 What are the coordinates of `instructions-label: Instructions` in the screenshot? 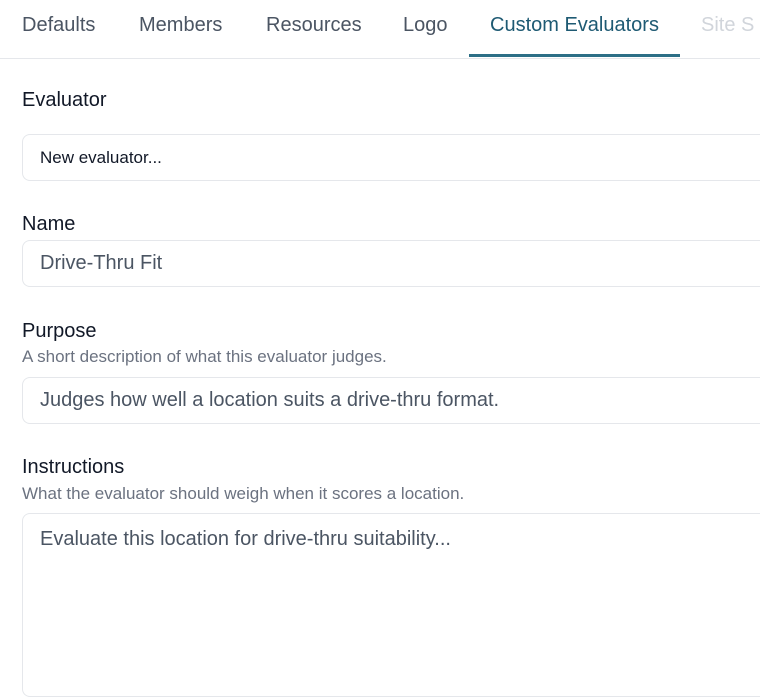 It's located at (73, 467).